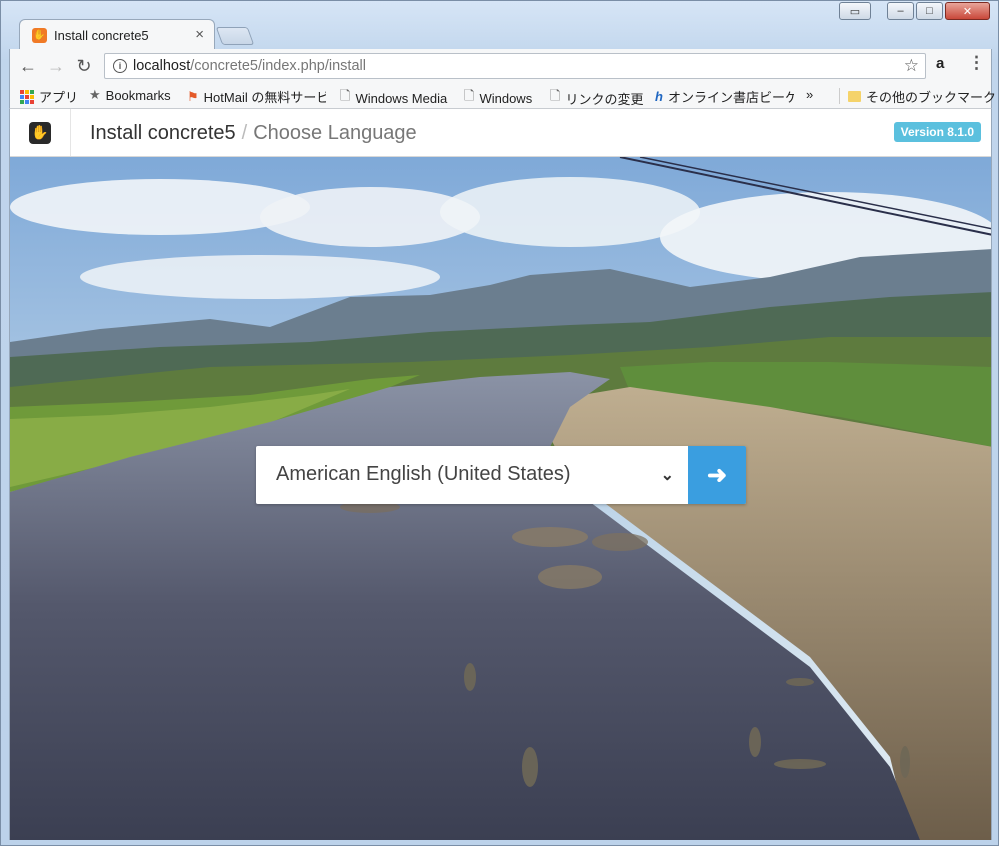 The width and height of the screenshot is (999, 846). Describe the element at coordinates (423, 474) in the screenshot. I see `language-select-value: American English (United States)` at that location.